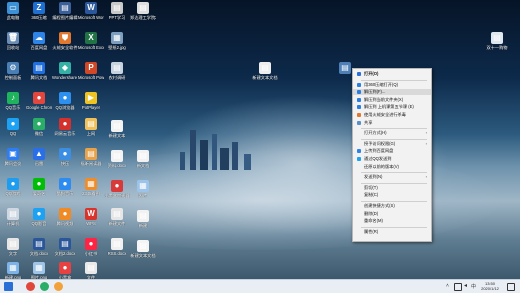 The image size is (520, 293). What do you see at coordinates (465, 285) in the screenshot?
I see `volume-icon: ◂` at bounding box center [465, 285].